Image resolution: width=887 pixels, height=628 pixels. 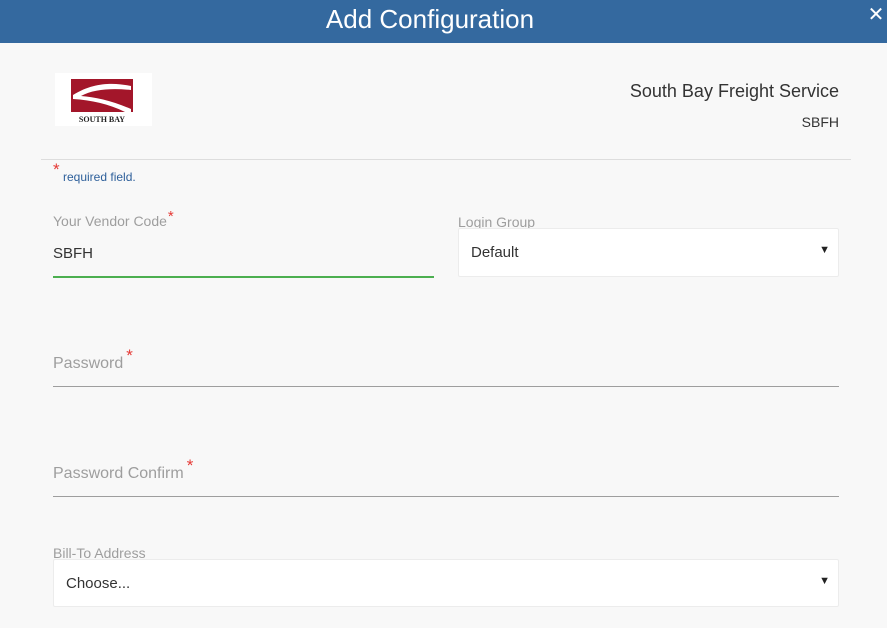 What do you see at coordinates (243, 277) in the screenshot?
I see `vendor-code-underline` at bounding box center [243, 277].